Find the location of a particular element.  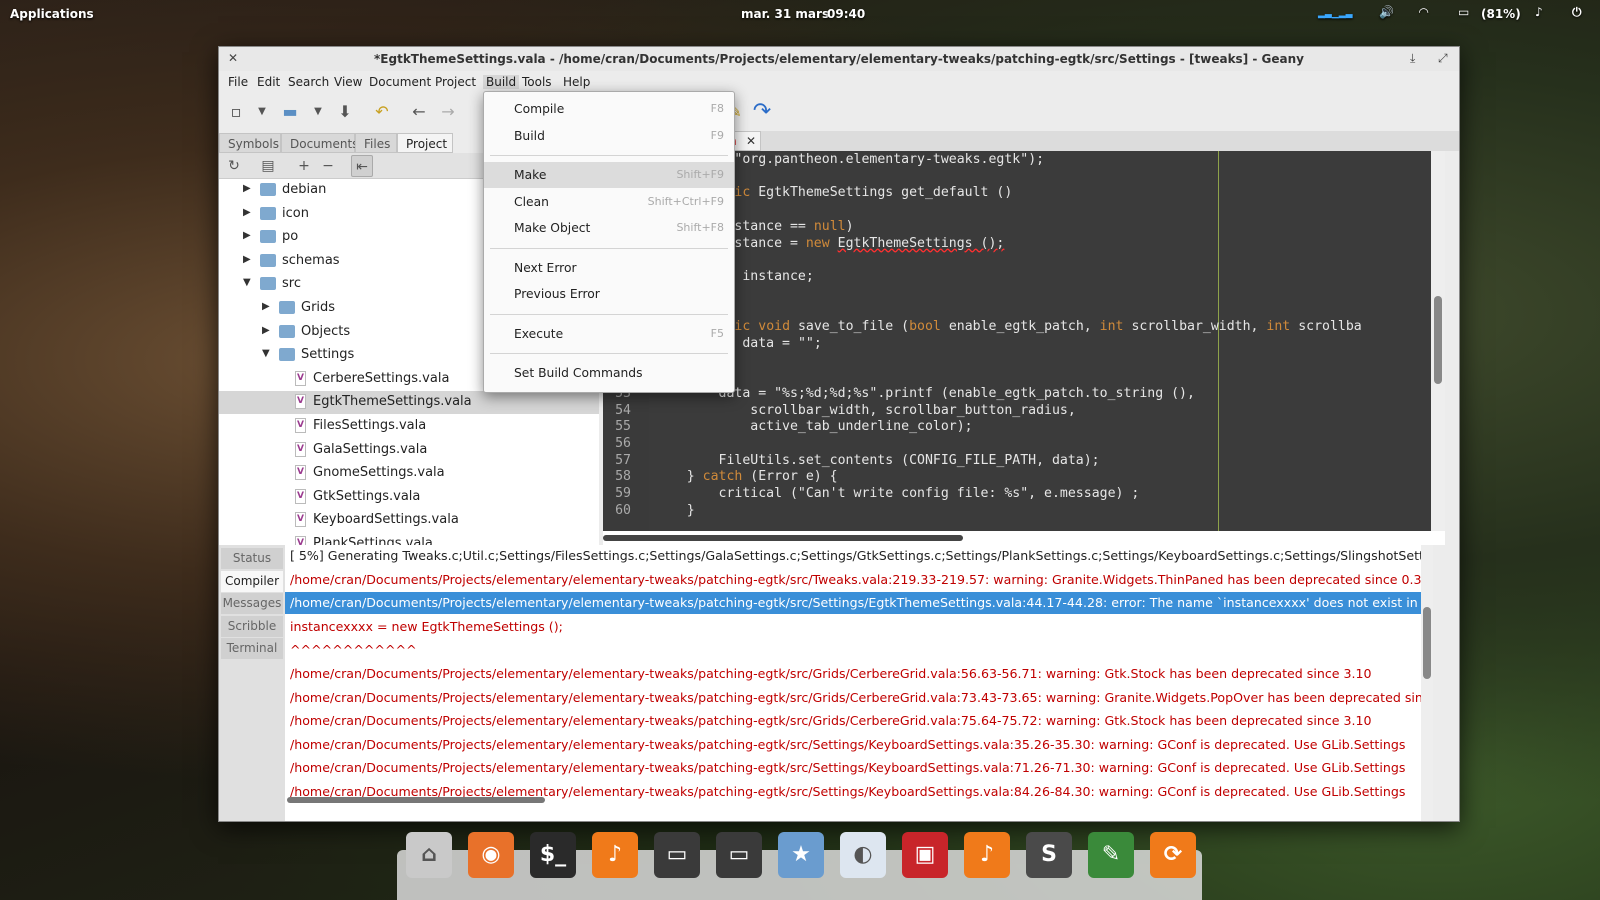

tab-project: Project is located at coordinates (425, 143).